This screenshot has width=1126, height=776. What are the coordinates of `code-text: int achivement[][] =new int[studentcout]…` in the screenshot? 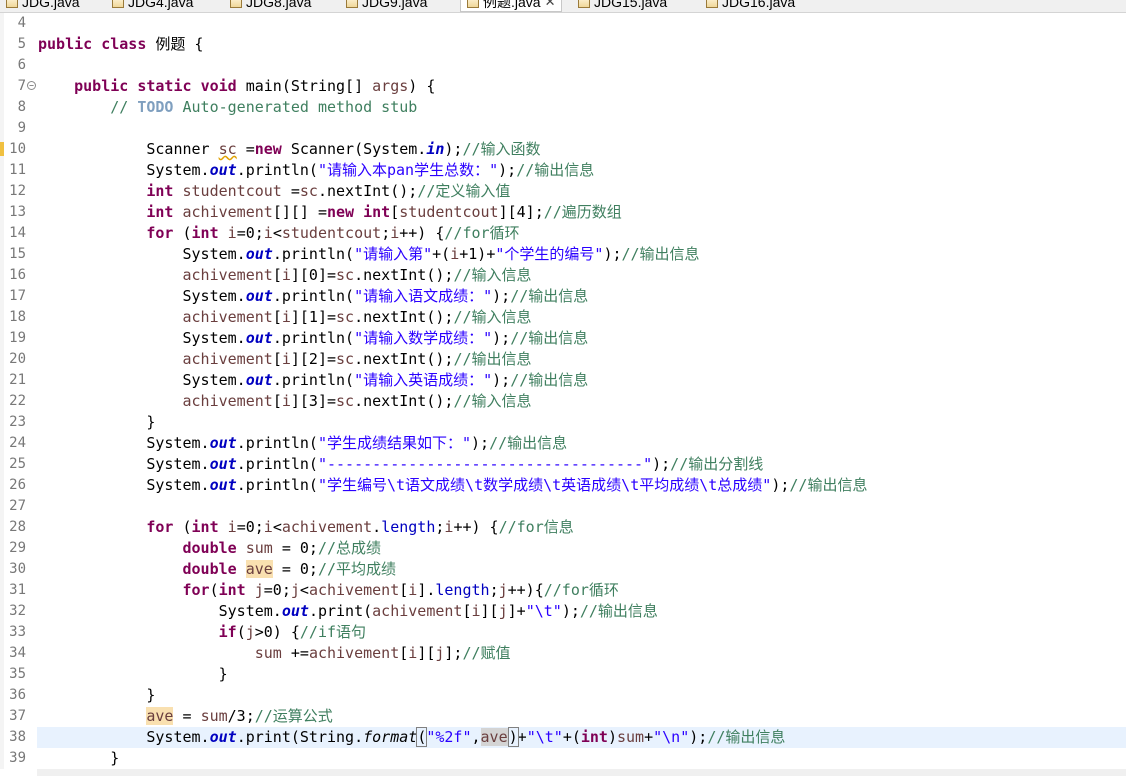 It's located at (384, 212).